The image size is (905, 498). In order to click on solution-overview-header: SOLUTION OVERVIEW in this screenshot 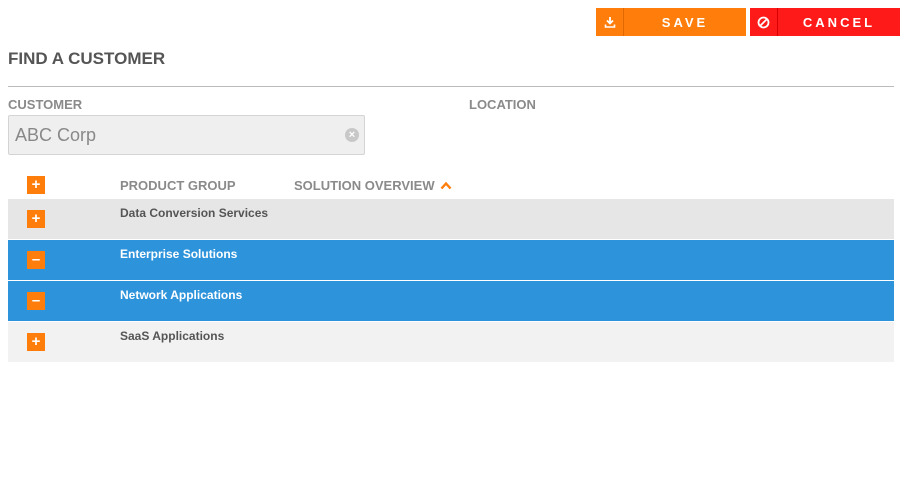, I will do `click(373, 185)`.